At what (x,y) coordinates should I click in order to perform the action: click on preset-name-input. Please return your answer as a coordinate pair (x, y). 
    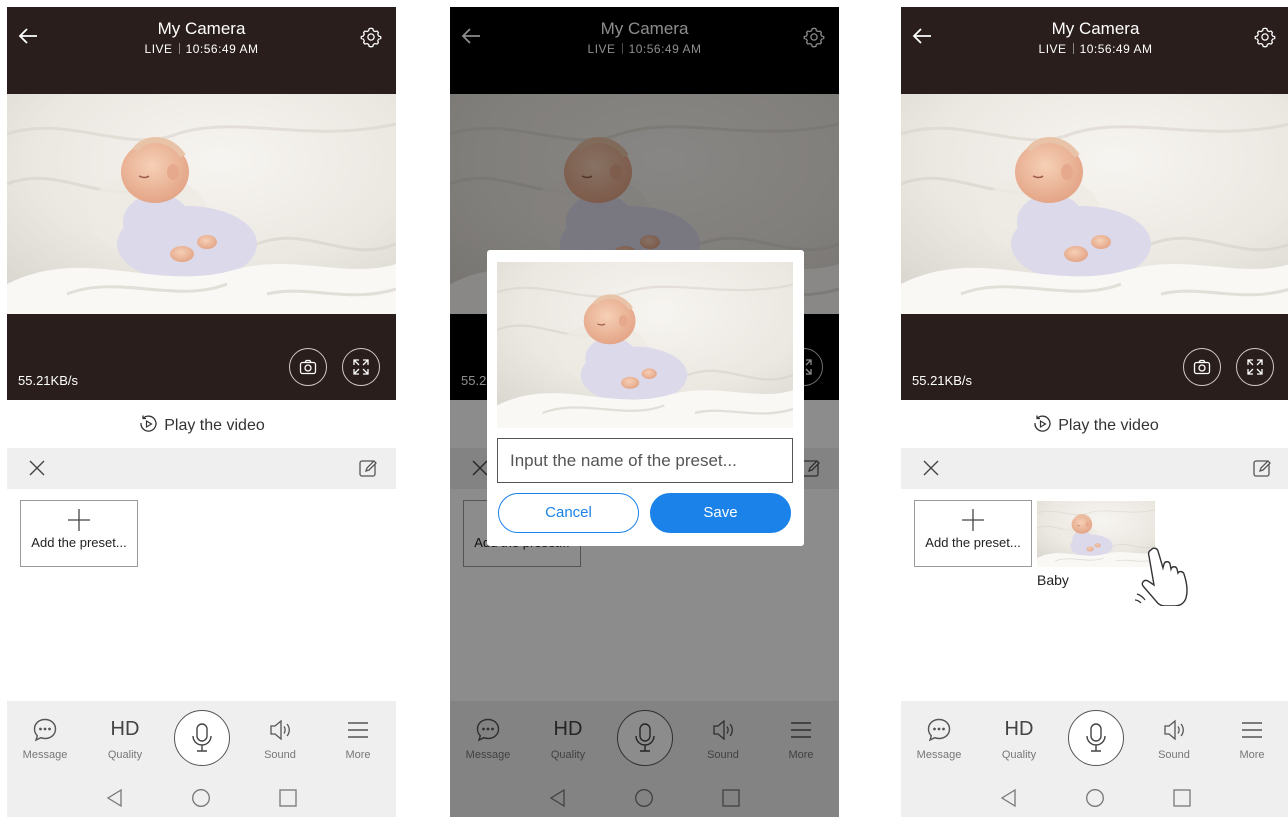
    Looking at the image, I should click on (645, 460).